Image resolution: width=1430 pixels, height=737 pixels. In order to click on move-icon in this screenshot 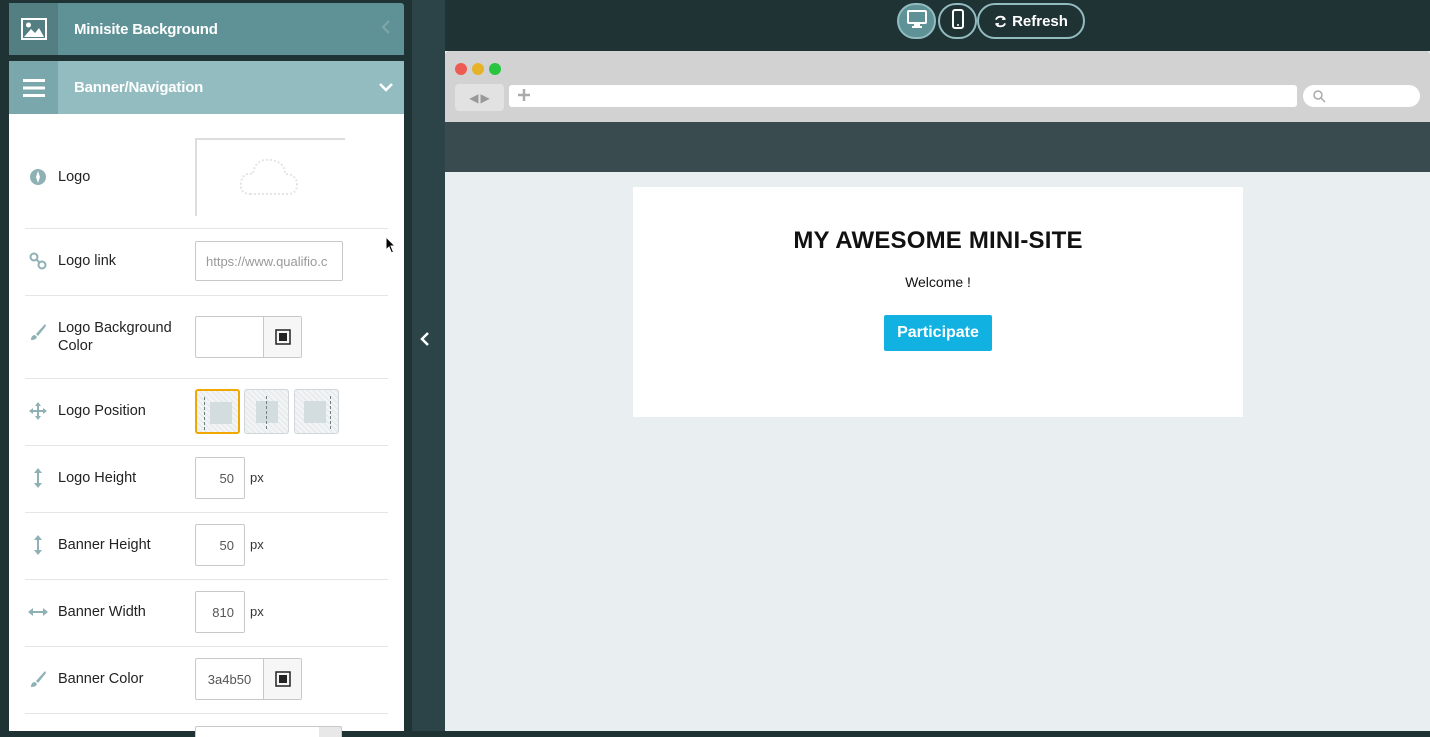, I will do `click(38, 411)`.